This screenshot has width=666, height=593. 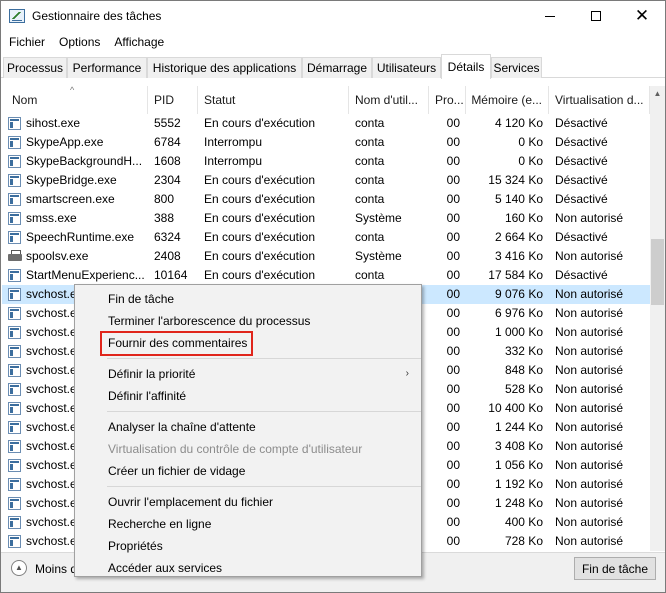 What do you see at coordinates (516, 67) in the screenshot?
I see `tab-services: Services` at bounding box center [516, 67].